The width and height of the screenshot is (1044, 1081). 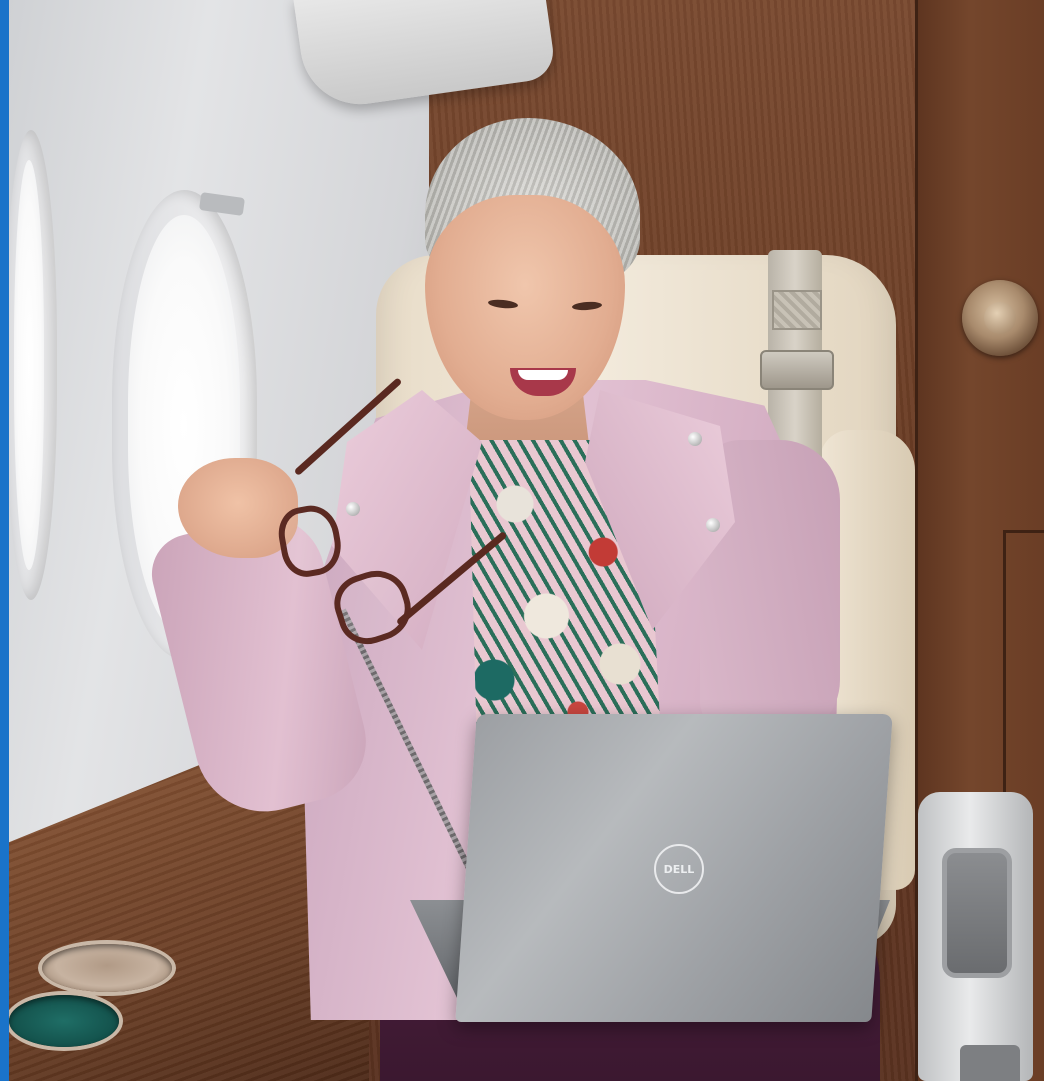 I want to click on door-knob, so click(x=1000, y=318).